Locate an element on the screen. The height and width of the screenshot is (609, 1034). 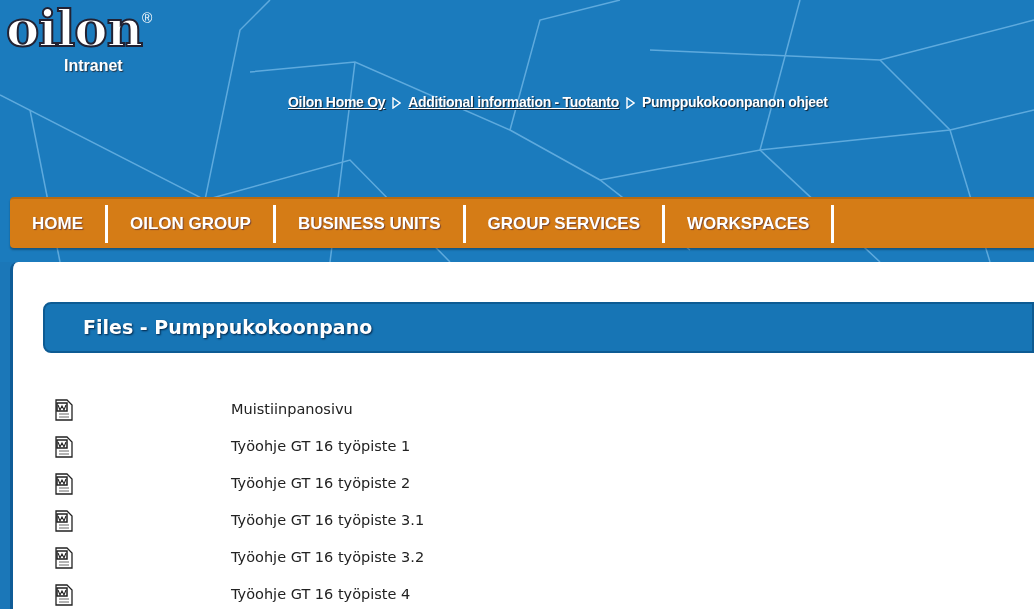
breadcrumb-link: Additional information - Tuotanto is located at coordinates (513, 102).